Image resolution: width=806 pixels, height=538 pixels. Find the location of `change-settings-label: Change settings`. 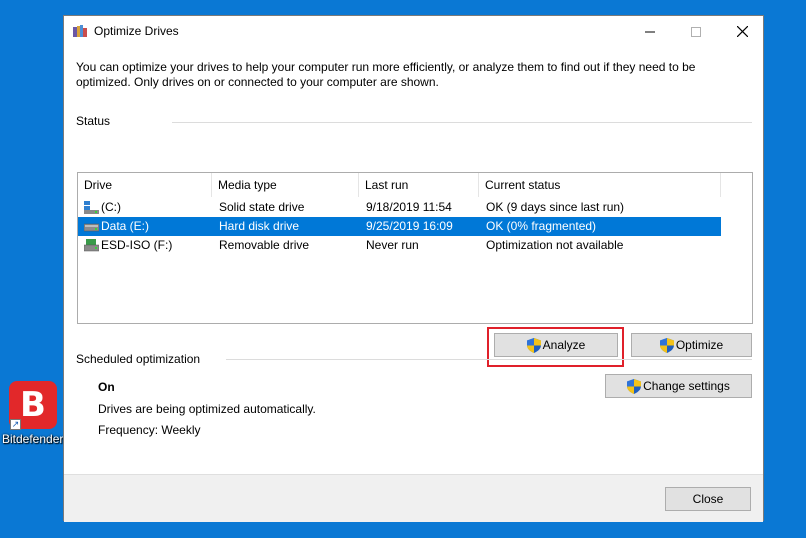

change-settings-label: Change settings is located at coordinates (686, 386).